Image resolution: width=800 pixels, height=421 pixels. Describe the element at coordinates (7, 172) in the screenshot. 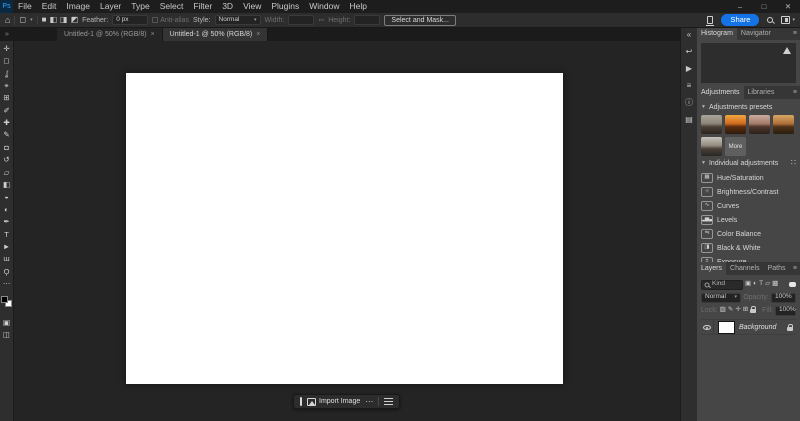

I see `eraser-tool: ▱` at that location.